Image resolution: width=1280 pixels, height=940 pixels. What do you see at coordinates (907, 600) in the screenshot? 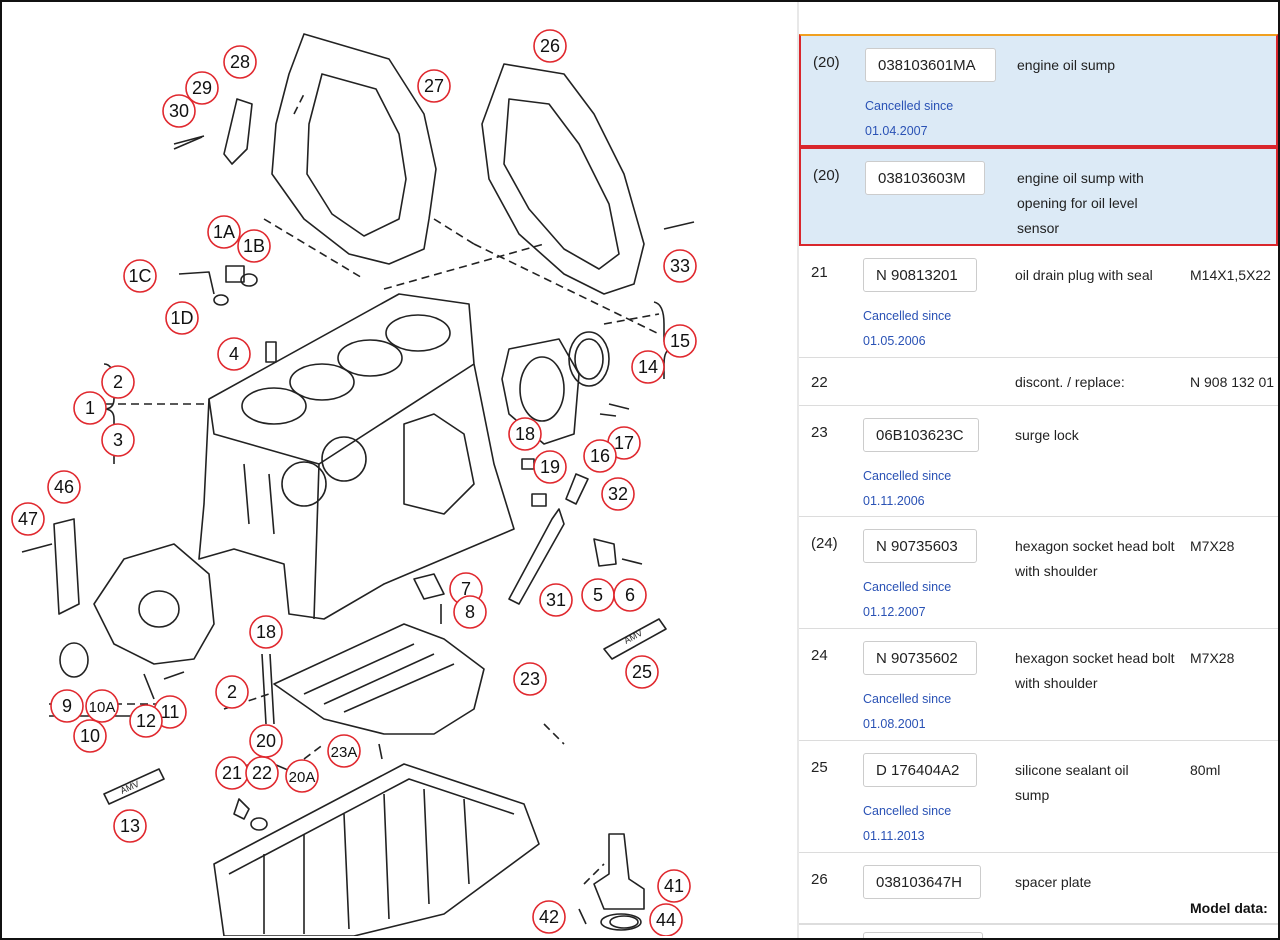
I see `cancelled-notice: Cancelled since 01.12.2007` at bounding box center [907, 600].